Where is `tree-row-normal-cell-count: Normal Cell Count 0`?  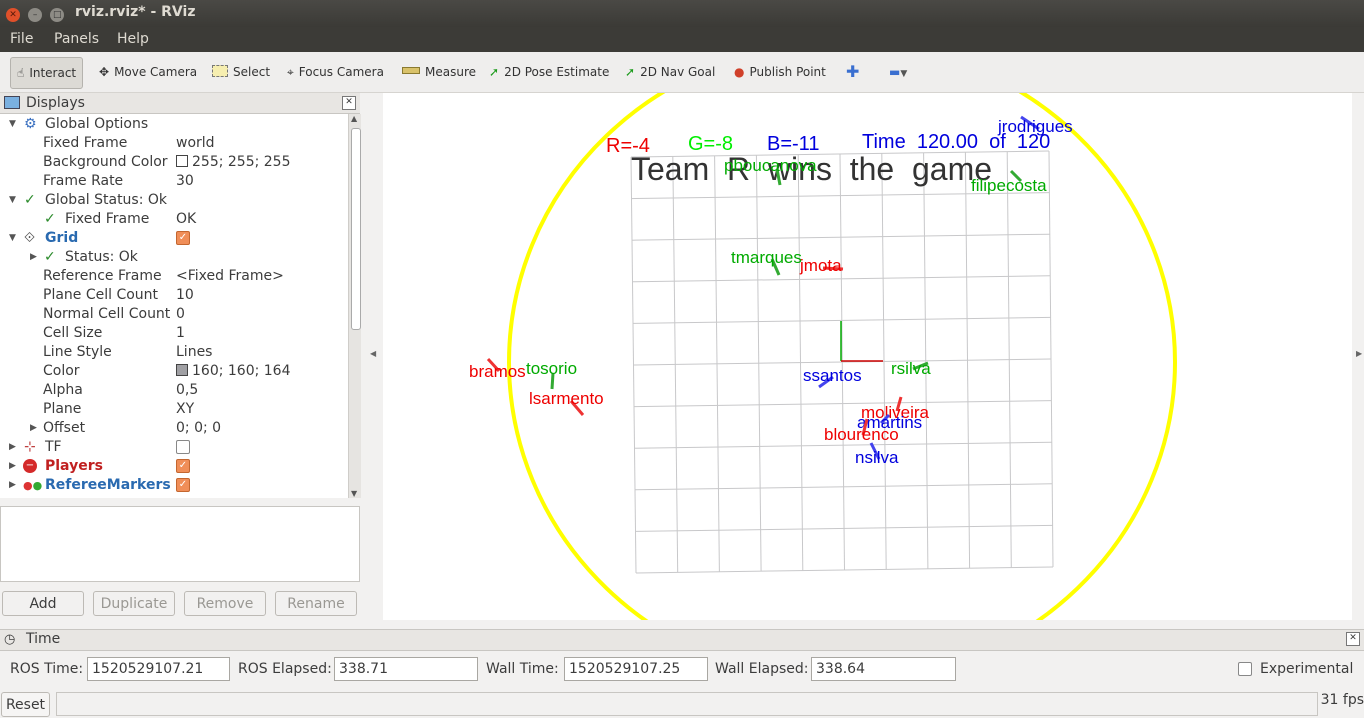
tree-row-normal-cell-count: Normal Cell Count 0 is located at coordinates (174, 314).